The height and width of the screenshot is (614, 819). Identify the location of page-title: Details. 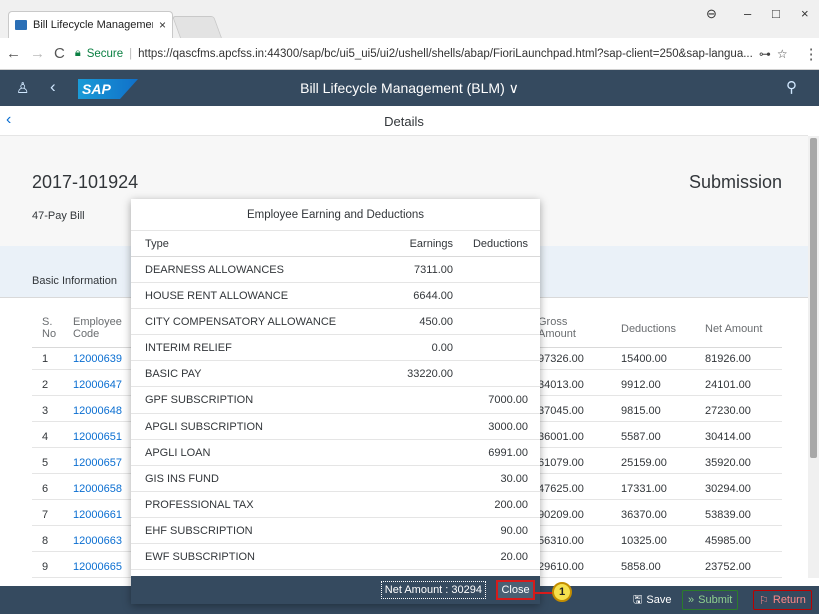
(404, 121).